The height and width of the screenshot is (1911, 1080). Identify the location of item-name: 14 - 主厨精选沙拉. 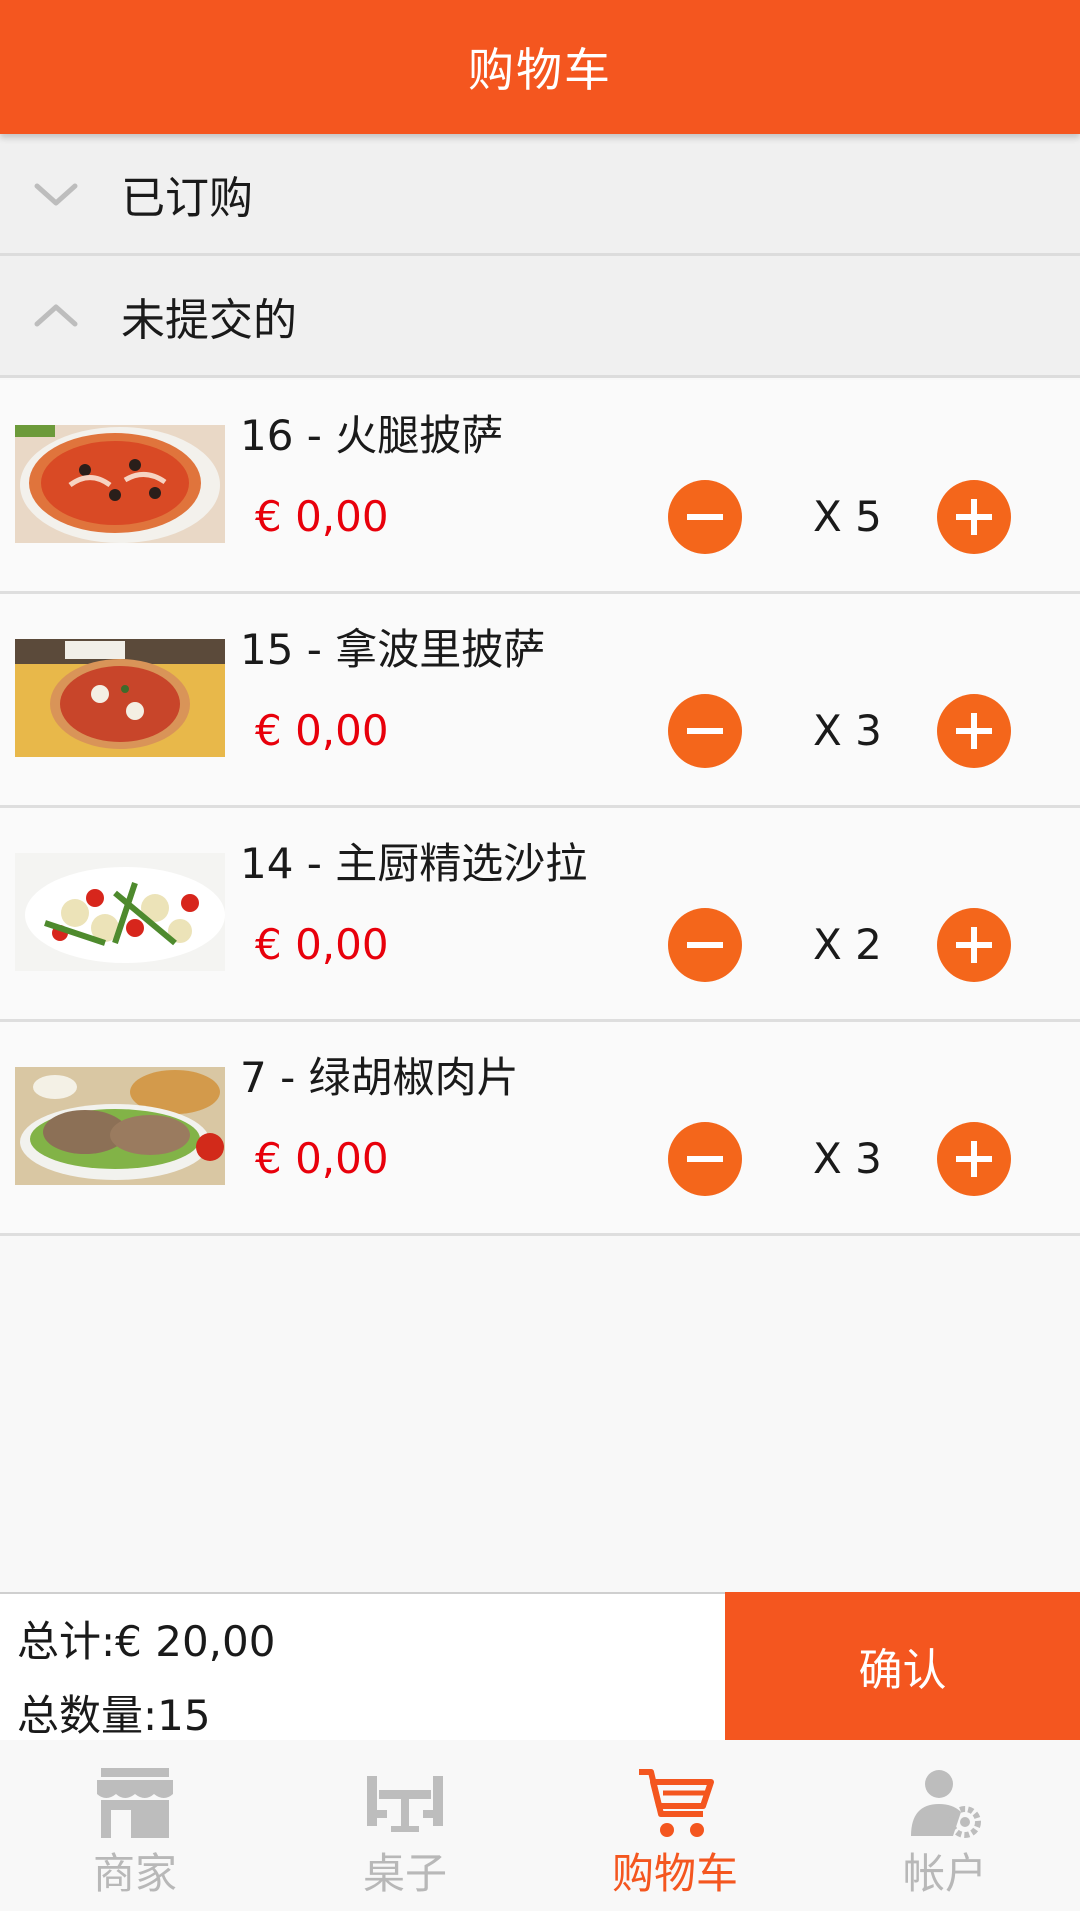
(414, 863).